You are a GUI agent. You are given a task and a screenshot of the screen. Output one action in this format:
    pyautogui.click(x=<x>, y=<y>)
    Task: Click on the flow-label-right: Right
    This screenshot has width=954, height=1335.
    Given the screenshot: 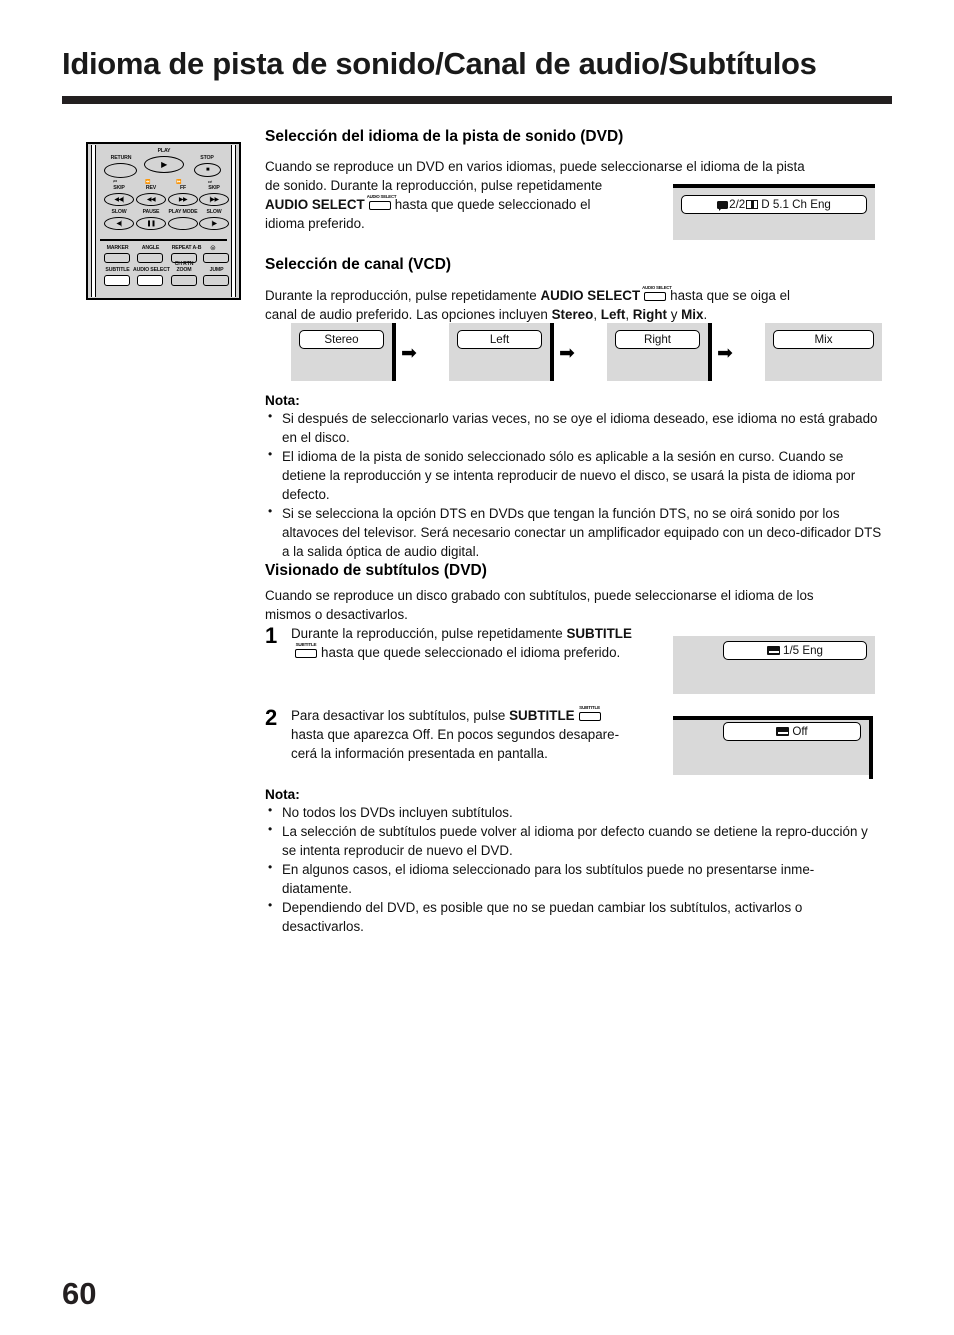 What is the action you would take?
    pyautogui.click(x=657, y=339)
    